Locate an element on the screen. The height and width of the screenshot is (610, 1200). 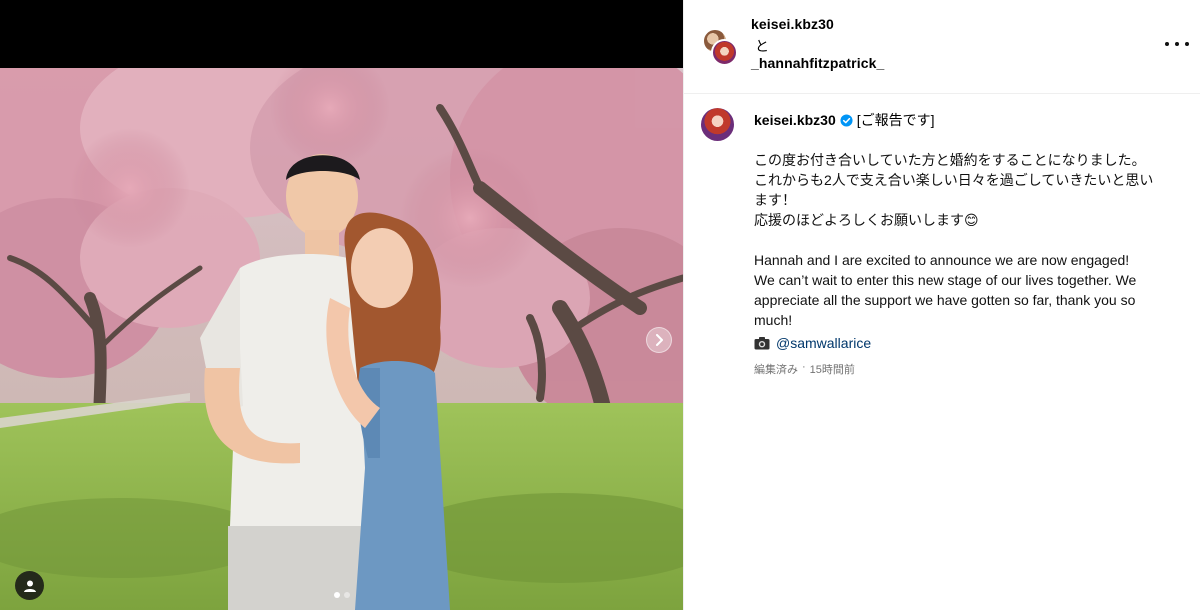
photographer-mention-link: @samwallarice is located at coordinates (823, 343).